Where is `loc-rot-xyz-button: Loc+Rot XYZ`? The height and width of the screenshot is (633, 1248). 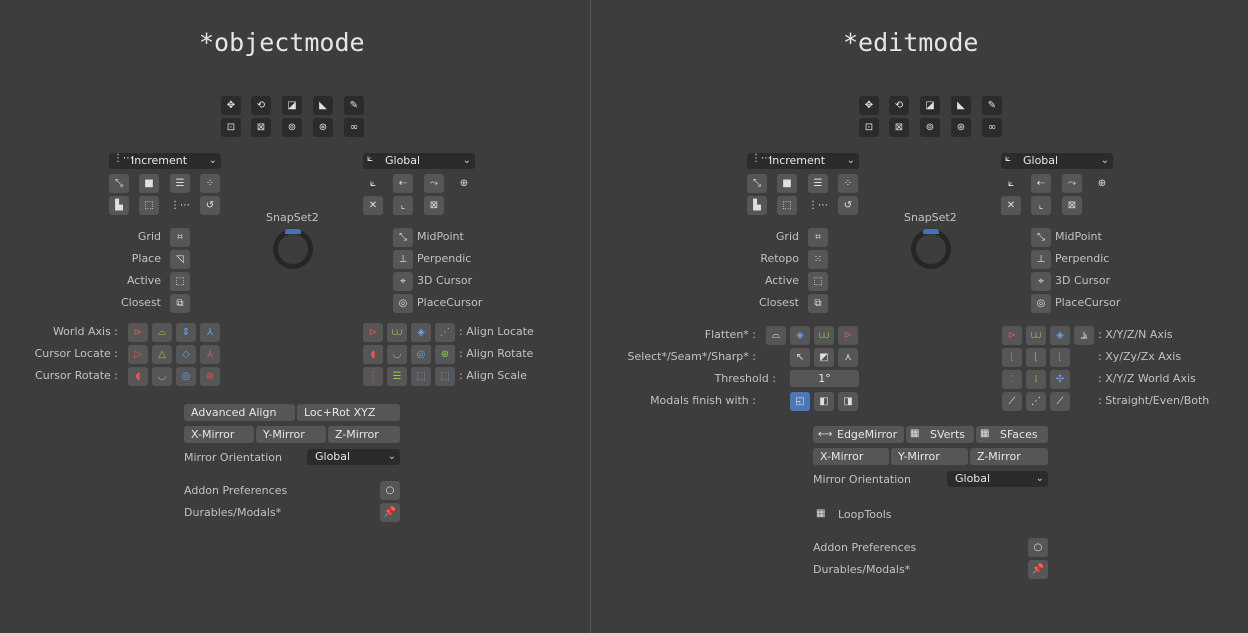
loc-rot-xyz-button: Loc+Rot XYZ is located at coordinates (348, 412).